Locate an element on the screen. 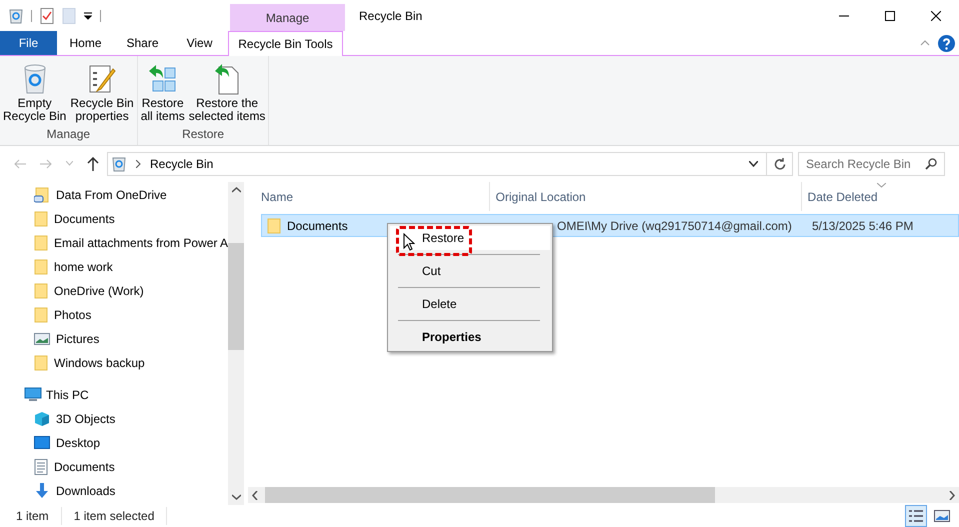  cube-icon is located at coordinates (42, 419).